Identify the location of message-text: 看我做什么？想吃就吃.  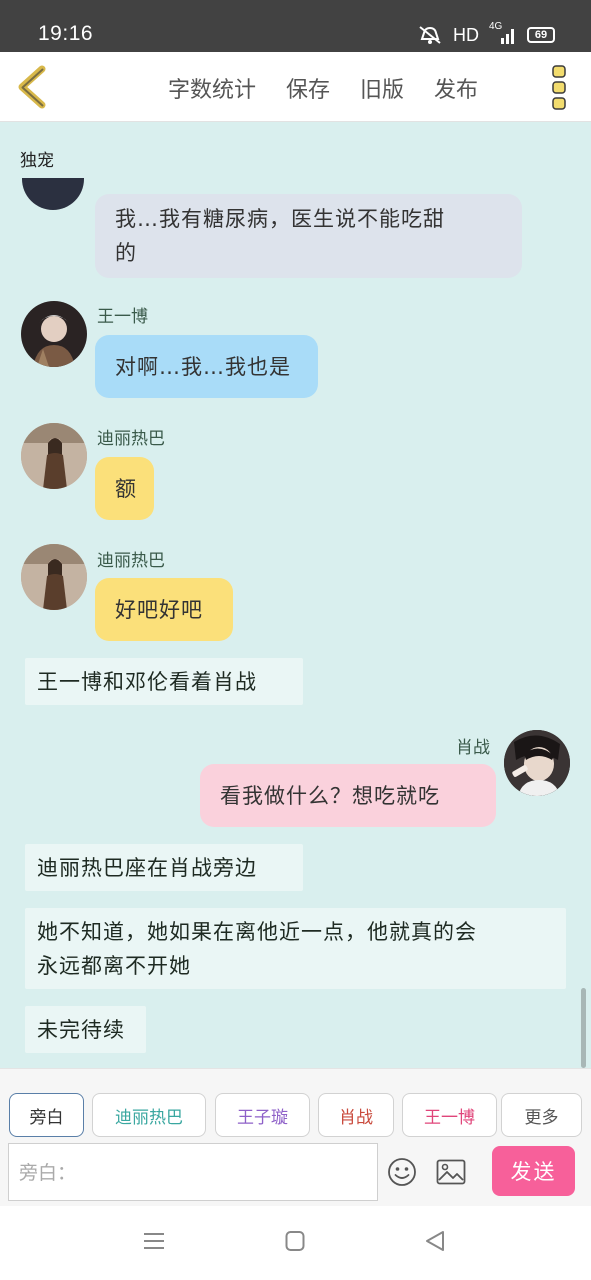
(330, 795).